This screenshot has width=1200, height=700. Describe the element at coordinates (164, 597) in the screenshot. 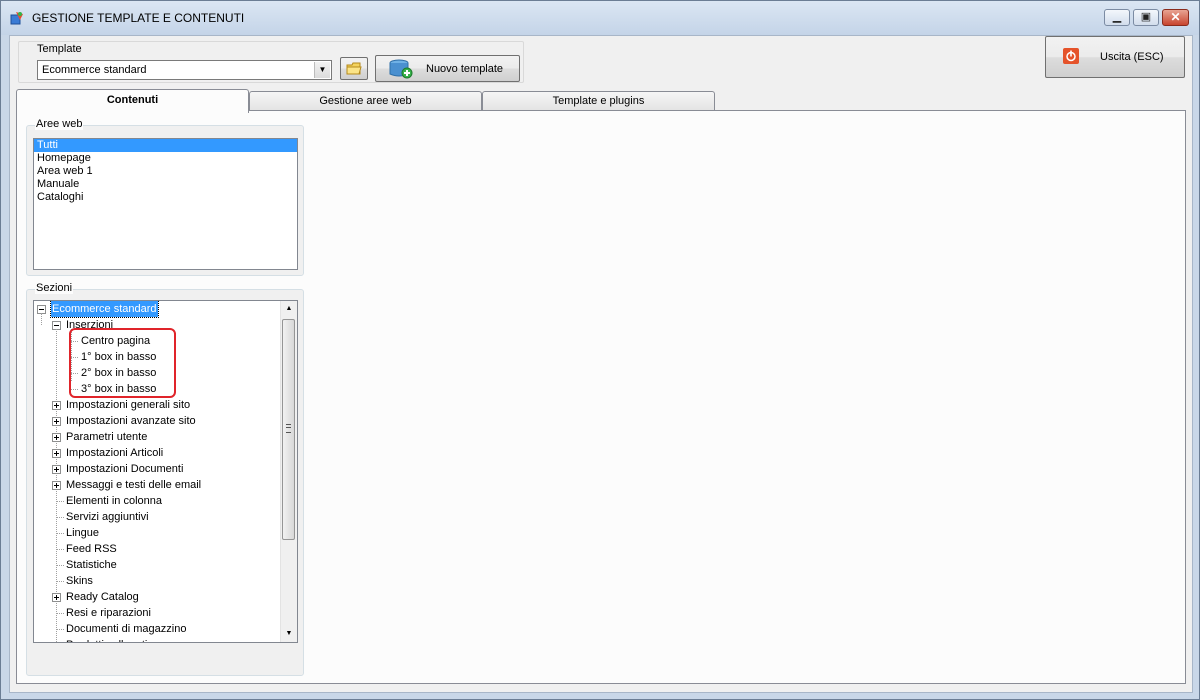

I see `tree-node: Ready Catalog` at that location.